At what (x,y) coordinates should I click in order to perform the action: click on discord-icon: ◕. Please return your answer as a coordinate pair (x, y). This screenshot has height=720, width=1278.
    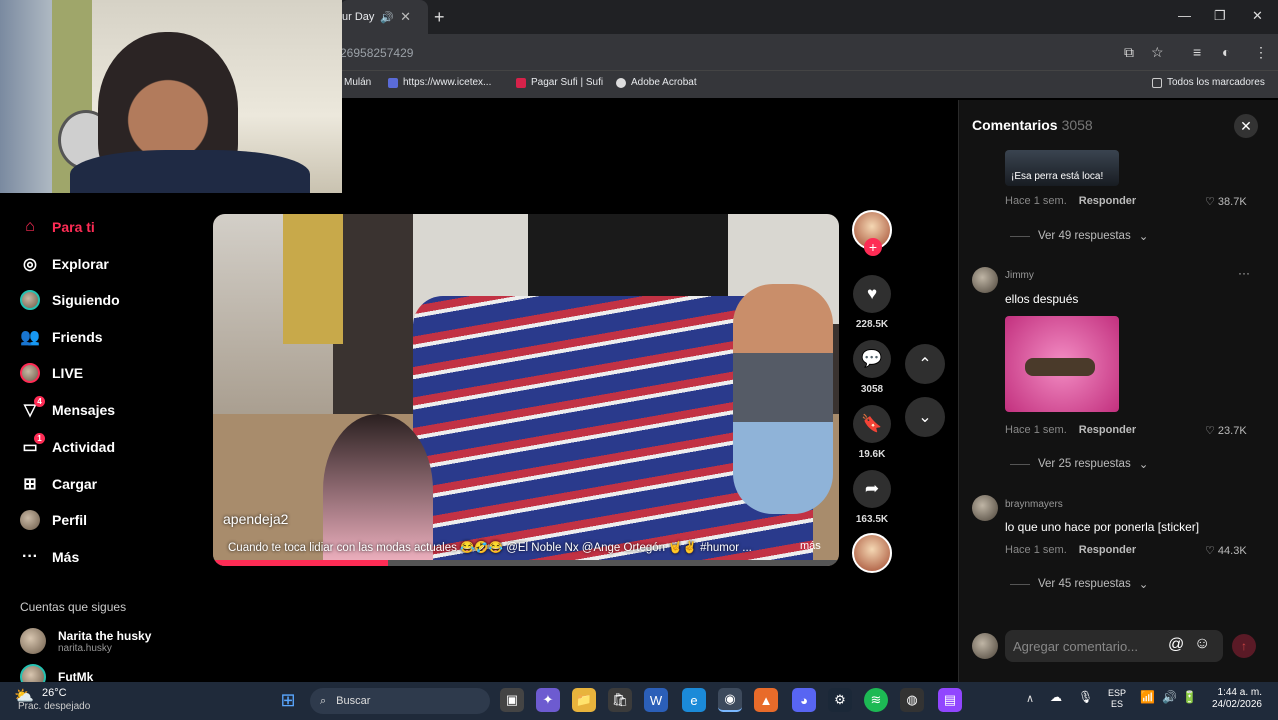
    Looking at the image, I should click on (804, 700).